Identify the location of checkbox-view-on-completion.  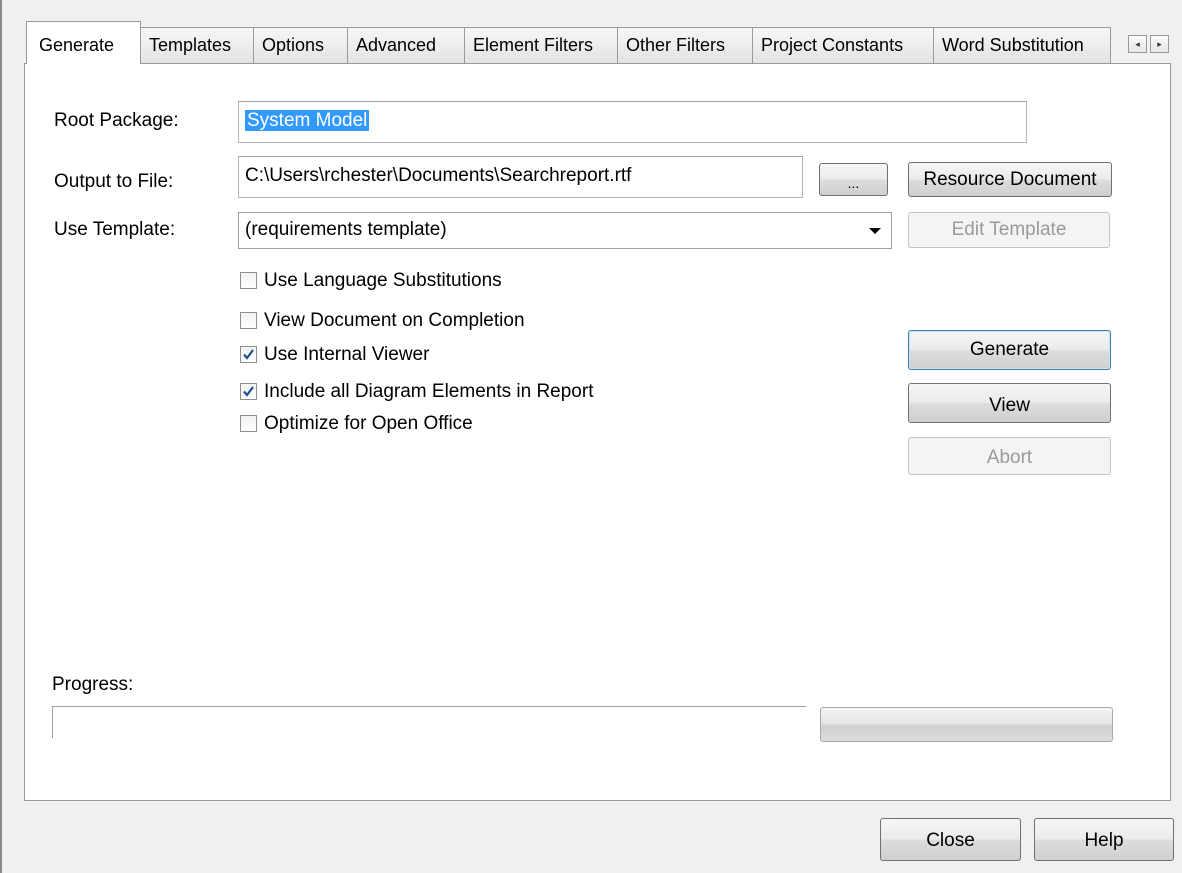
(248, 320).